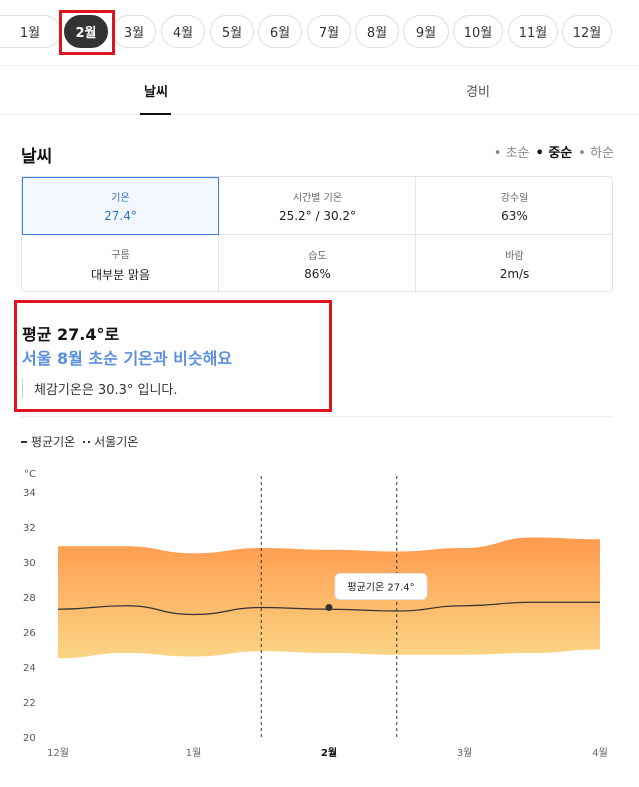  Describe the element at coordinates (37, 157) in the screenshot. I see `section-title: 날씨` at that location.